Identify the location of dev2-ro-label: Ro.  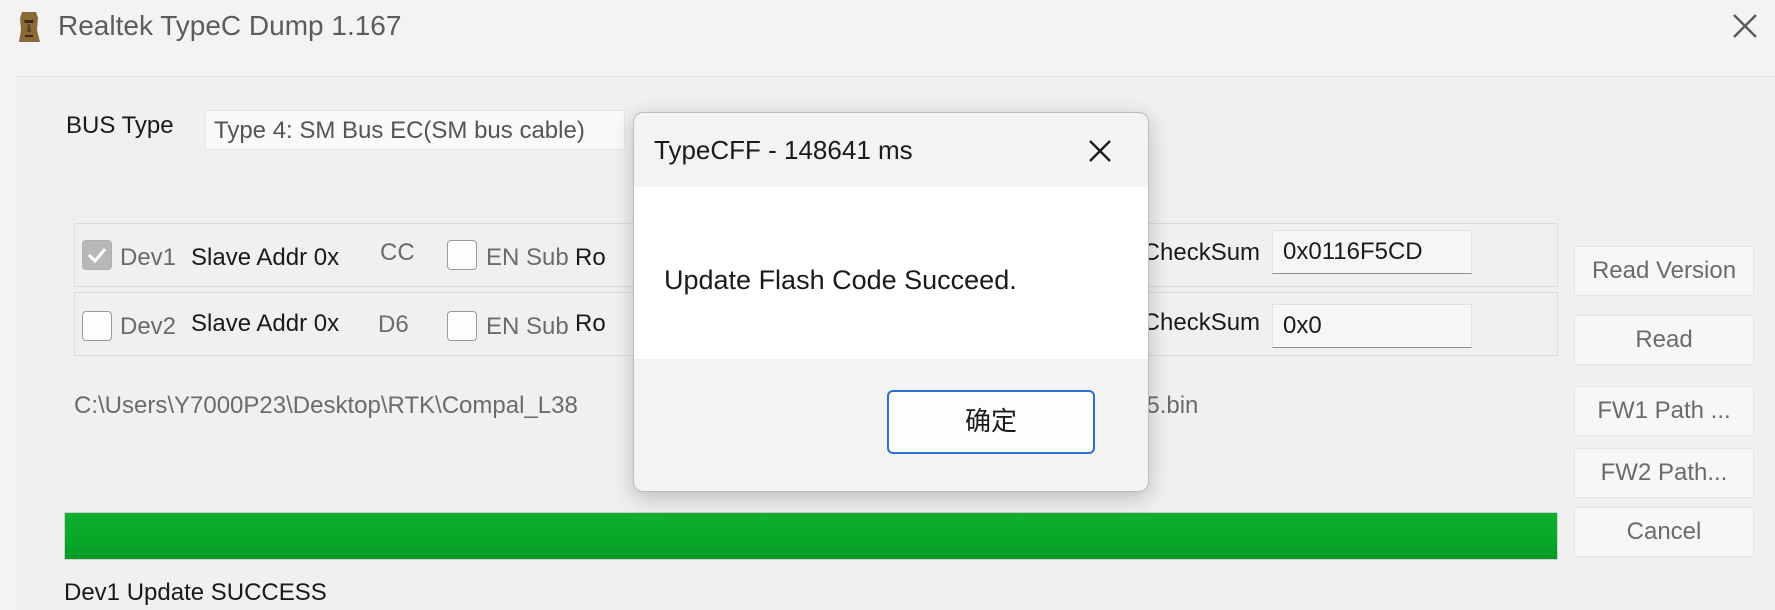
(590, 323).